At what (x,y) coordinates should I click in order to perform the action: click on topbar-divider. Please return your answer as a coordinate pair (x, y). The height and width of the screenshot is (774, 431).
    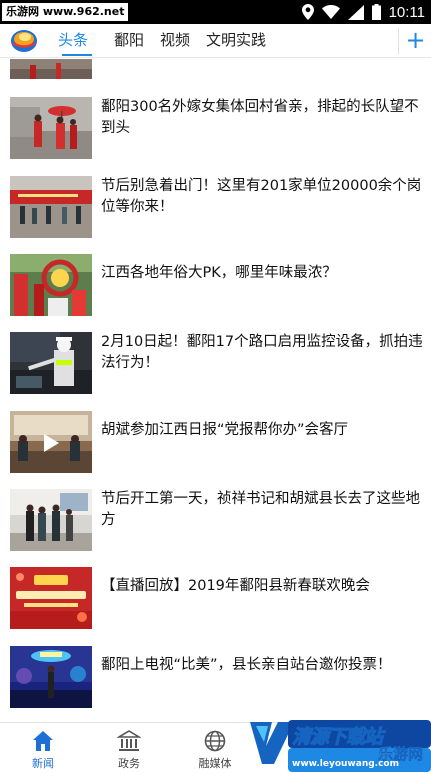
    Looking at the image, I should click on (398, 41).